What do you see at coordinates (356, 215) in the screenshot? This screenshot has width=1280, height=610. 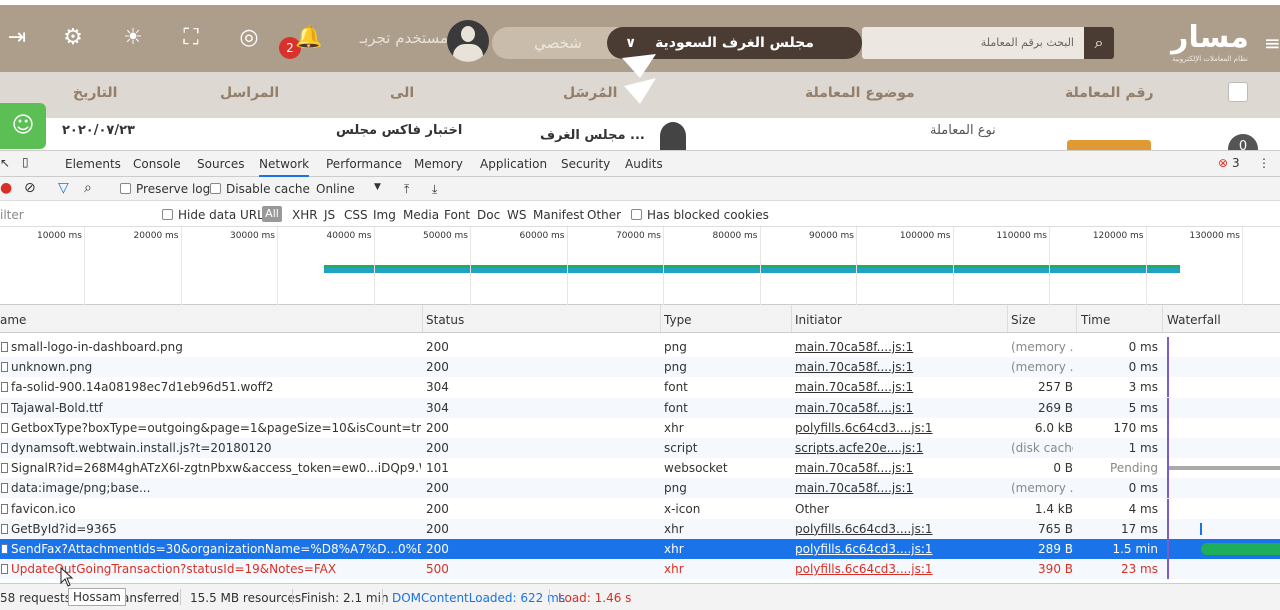 I see `filter-css: CSS` at bounding box center [356, 215].